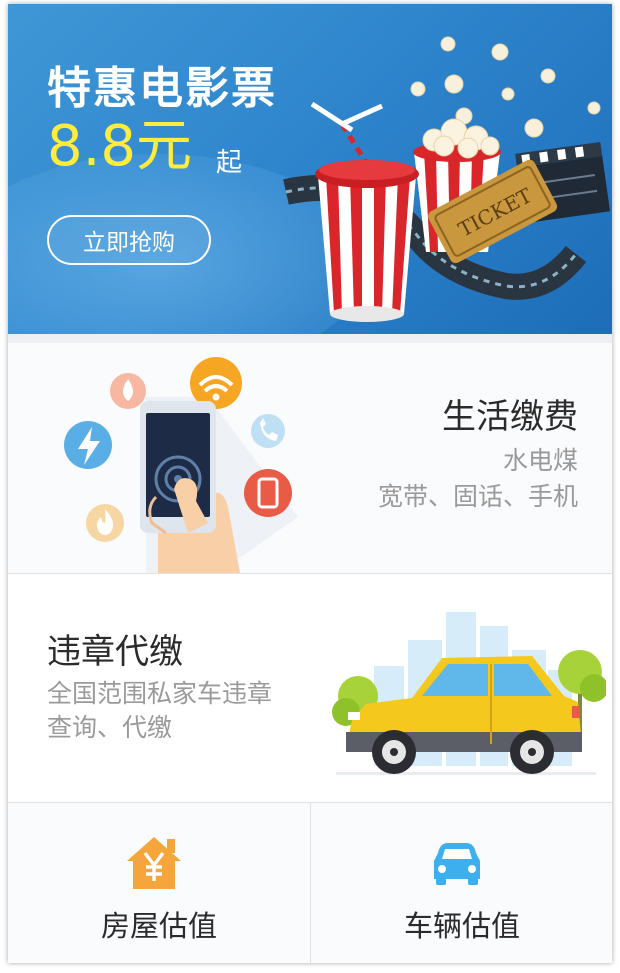 The height and width of the screenshot is (973, 620). Describe the element at coordinates (469, 693) in the screenshot. I see `yellow-suv-illustration` at that location.